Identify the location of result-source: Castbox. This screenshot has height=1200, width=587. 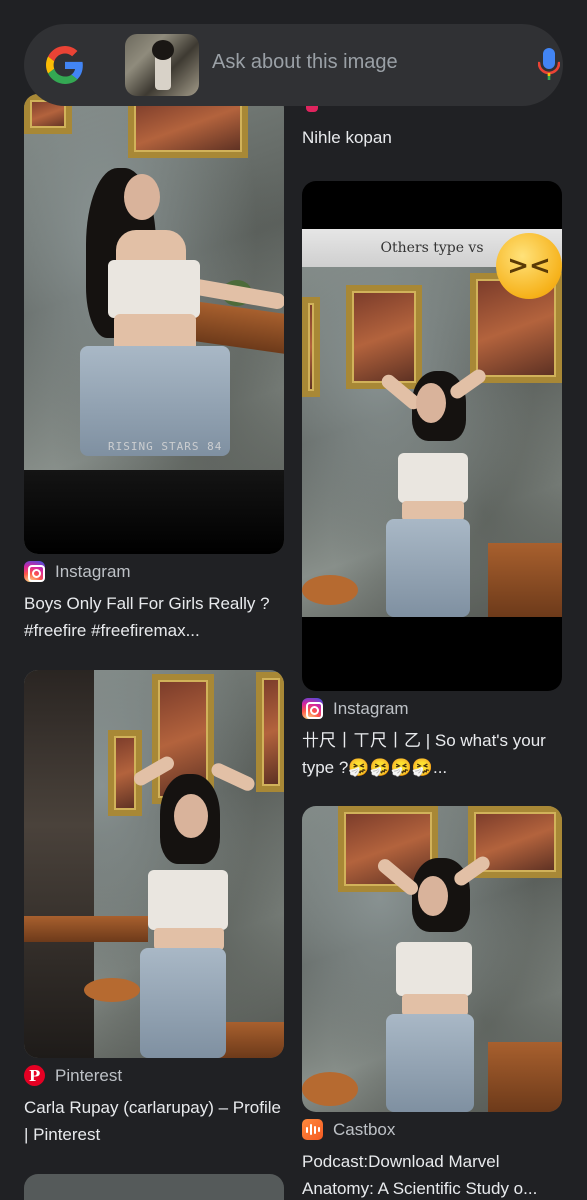
(348, 1129).